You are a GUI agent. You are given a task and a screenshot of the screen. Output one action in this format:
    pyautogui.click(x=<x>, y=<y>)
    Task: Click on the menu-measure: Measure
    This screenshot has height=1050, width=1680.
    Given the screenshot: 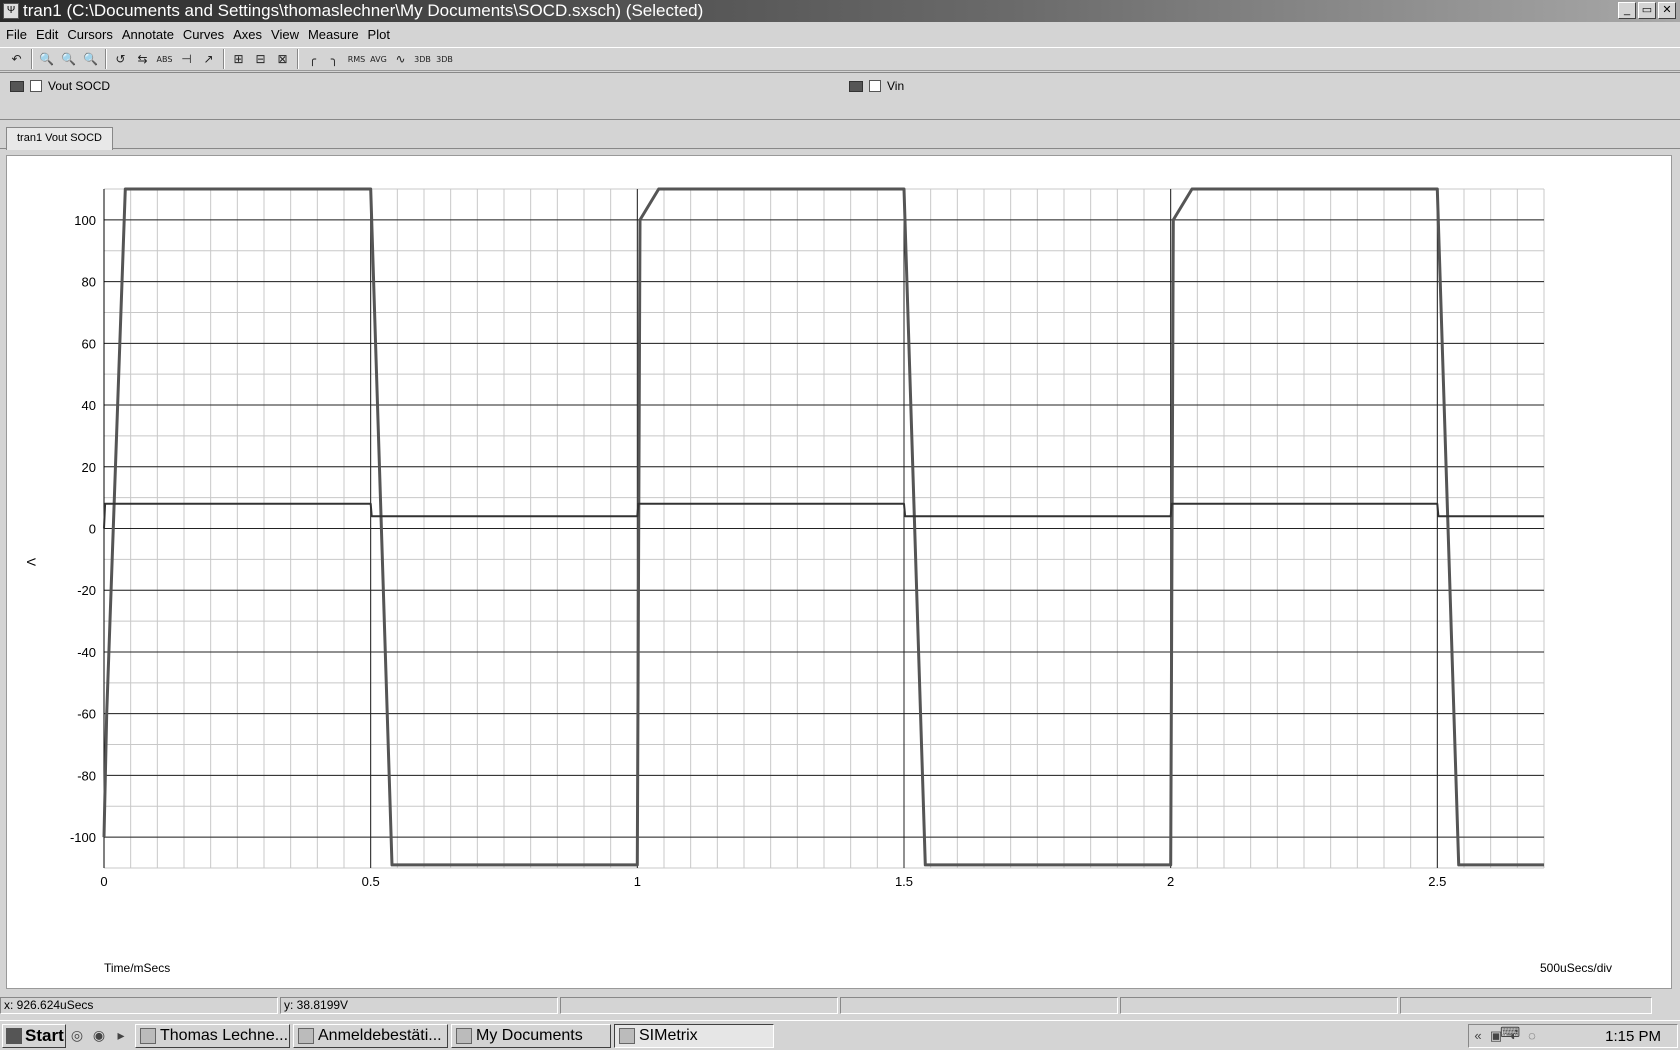 What is the action you would take?
    pyautogui.click(x=333, y=34)
    